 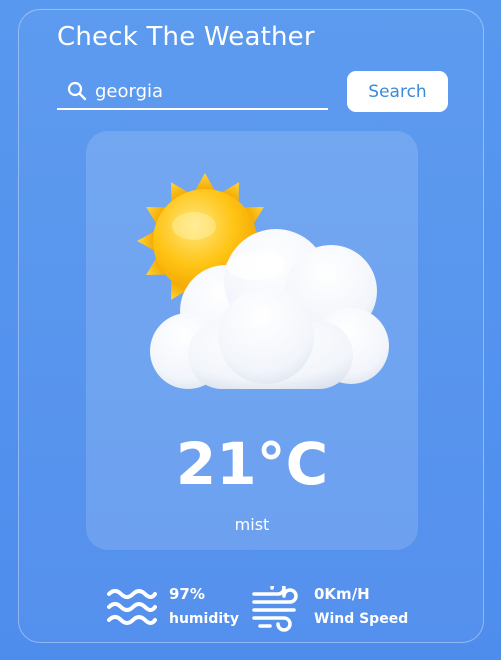 I want to click on search-input, so click(x=207, y=91).